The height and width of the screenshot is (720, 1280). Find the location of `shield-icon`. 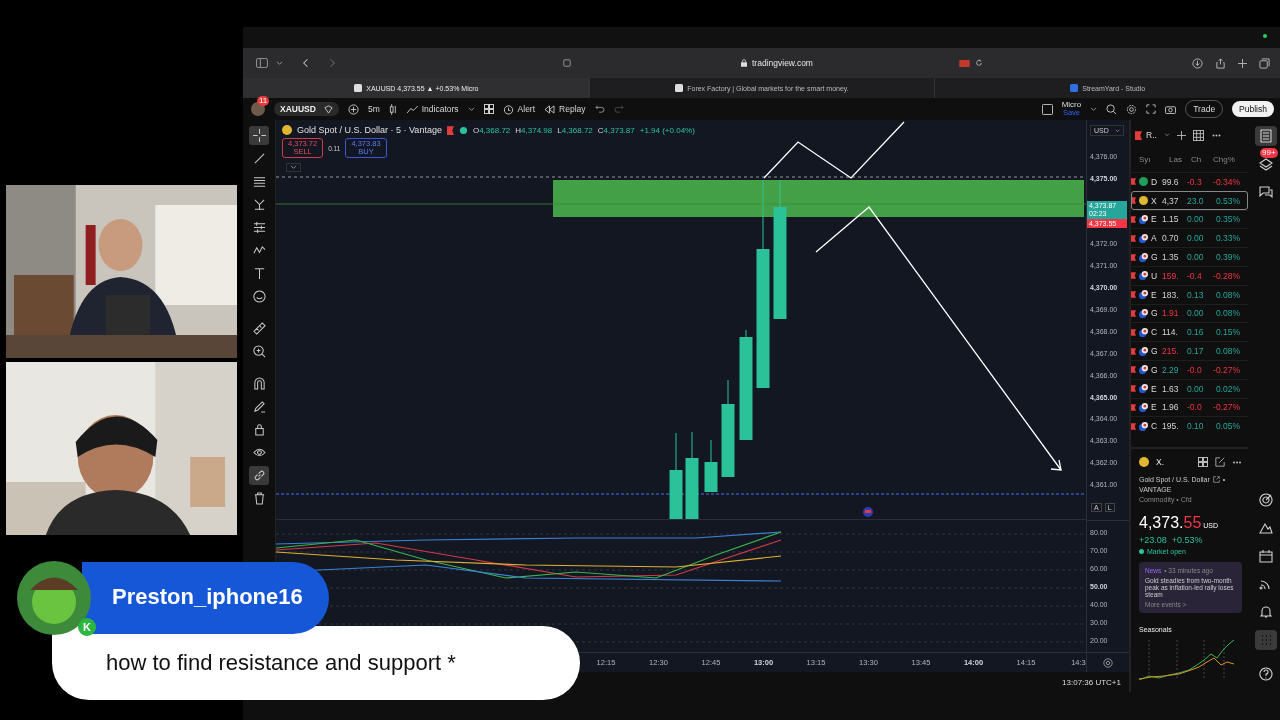

shield-icon is located at coordinates (328, 109).